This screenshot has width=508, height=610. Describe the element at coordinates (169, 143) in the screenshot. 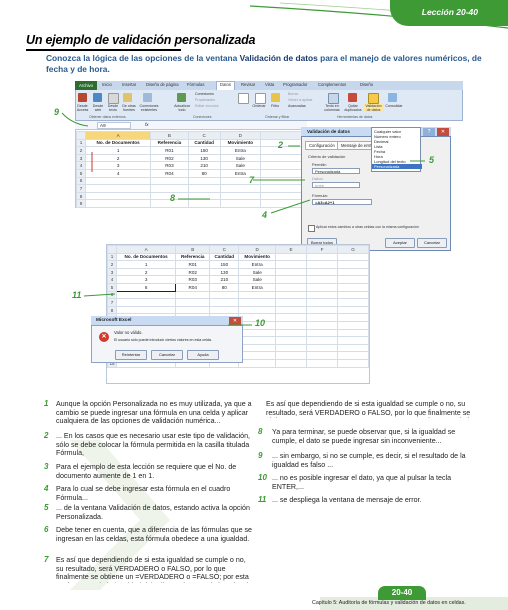

I see `table-cell: Referencia` at that location.